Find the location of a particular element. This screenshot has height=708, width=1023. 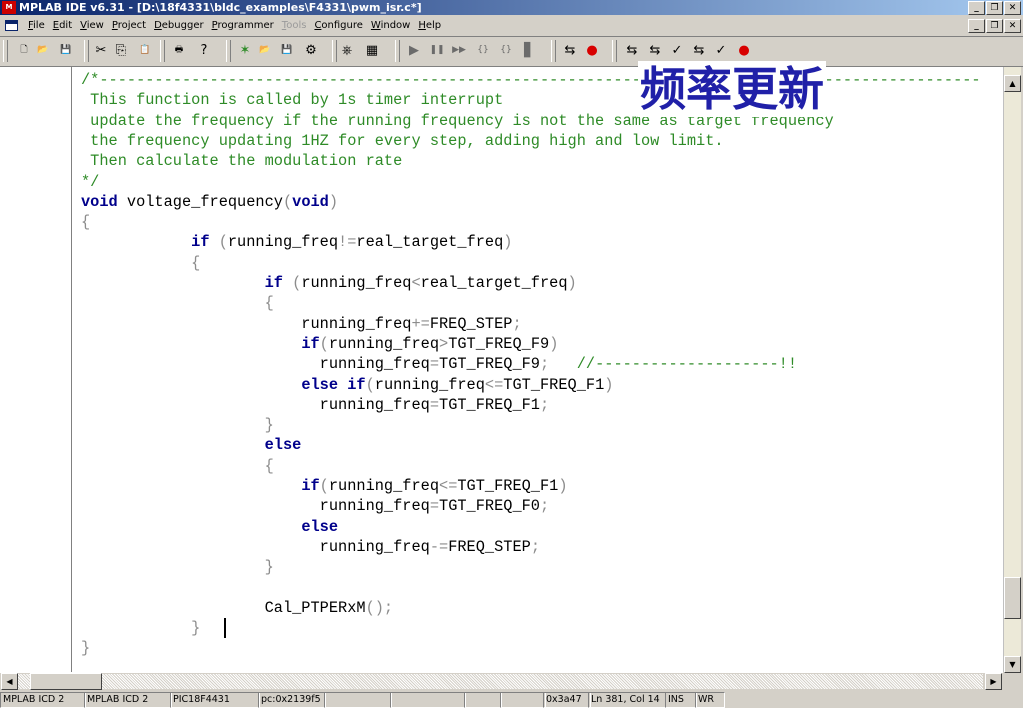

debugger-settings-icon: ● is located at coordinates (592, 50).